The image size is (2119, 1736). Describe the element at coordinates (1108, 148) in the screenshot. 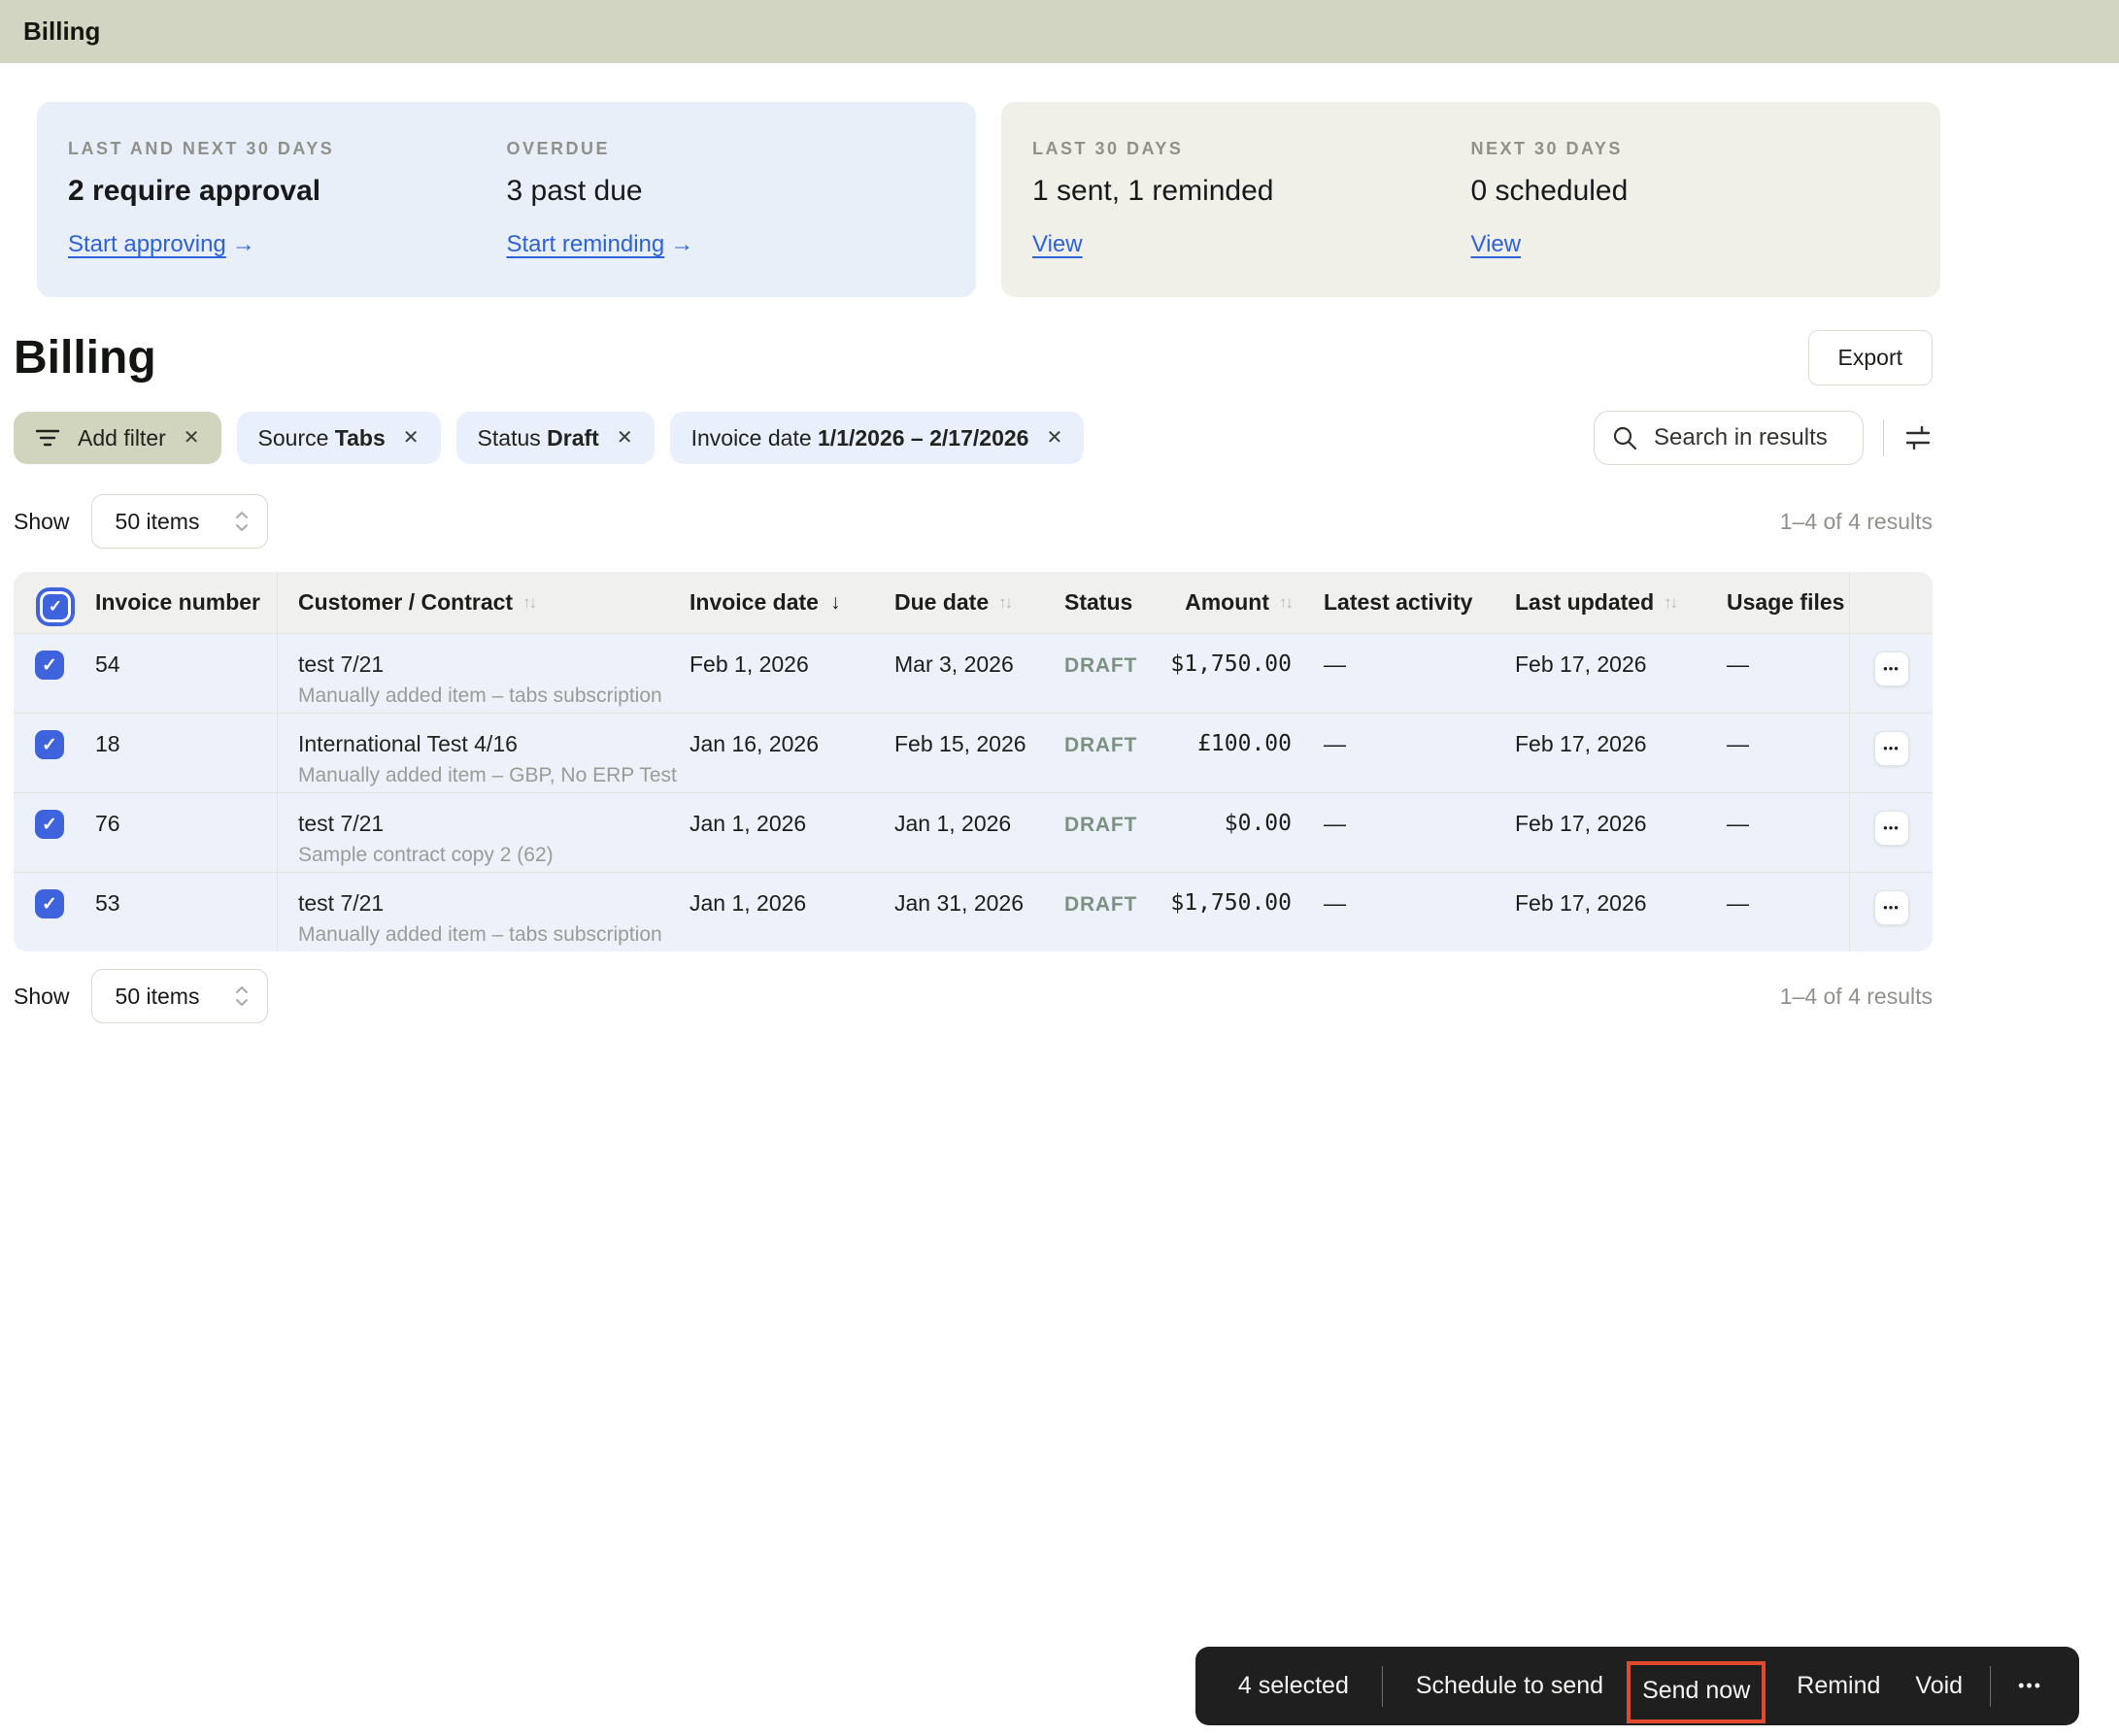

I see `stat-label: LAST 30 DAYS` at that location.